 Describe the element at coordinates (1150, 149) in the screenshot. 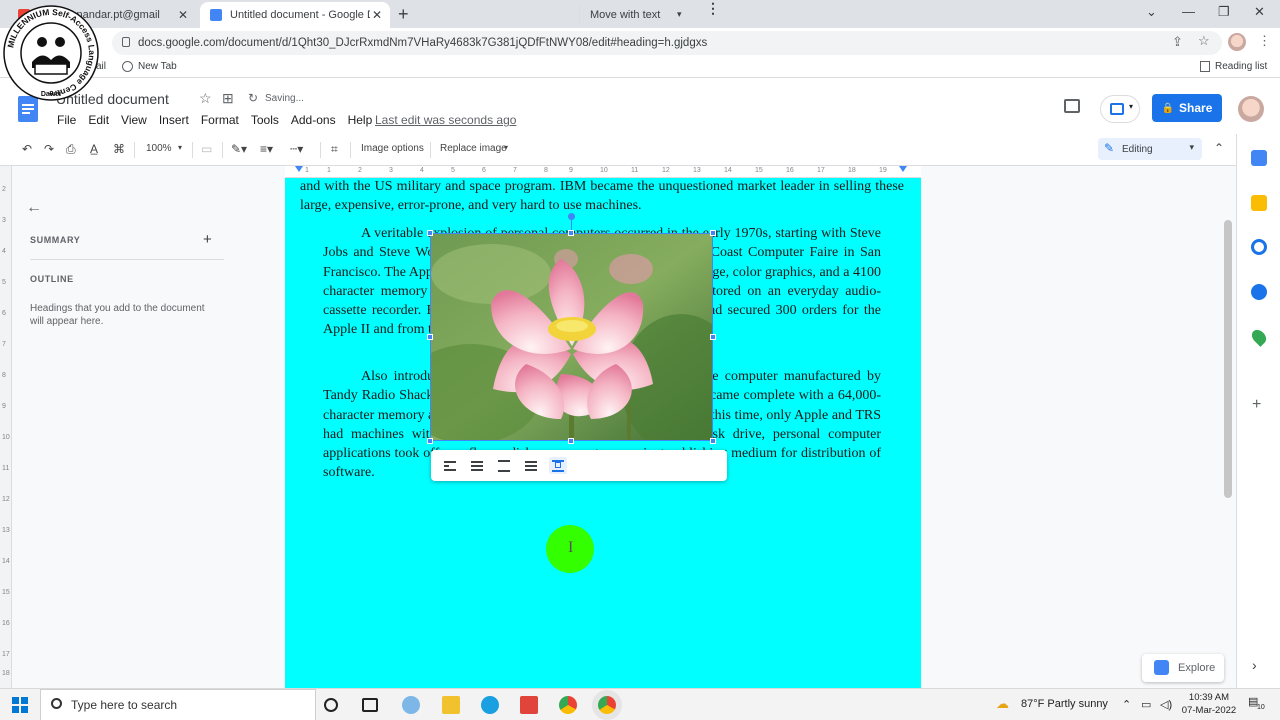

I see `editing-mode-select: ✎ Editing ▾` at that location.